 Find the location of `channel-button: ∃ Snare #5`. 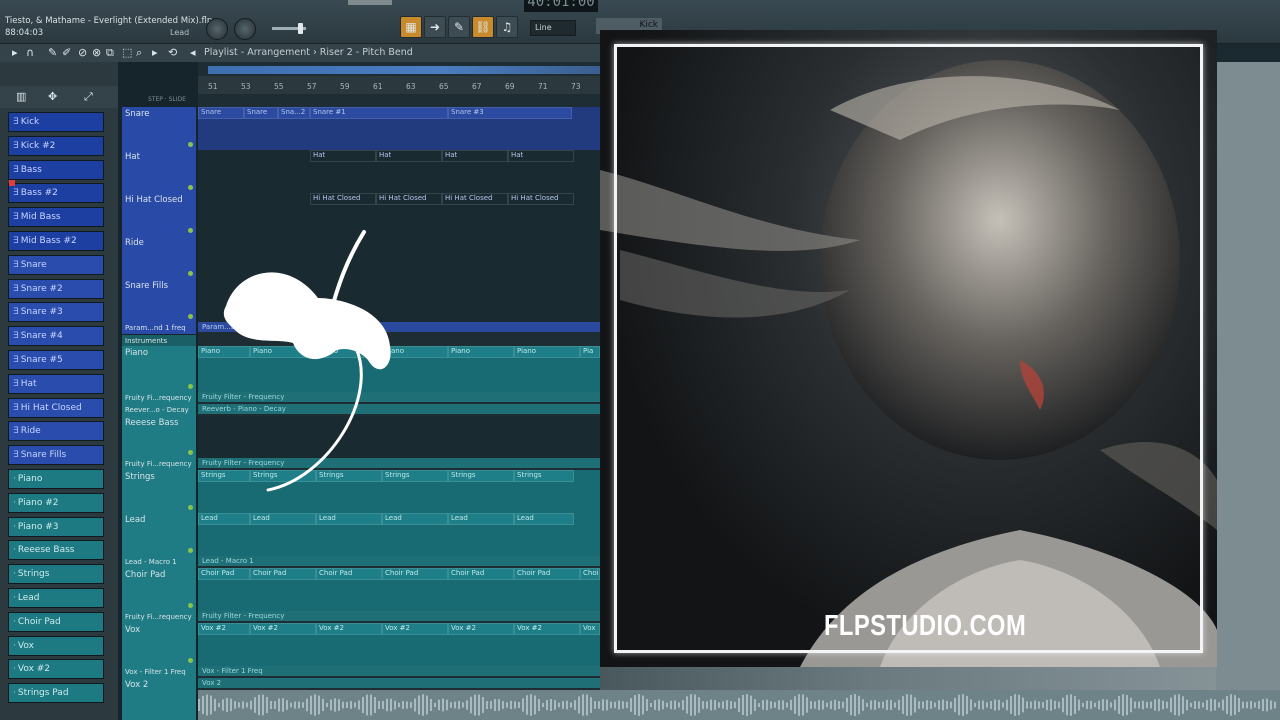

channel-button: ∃ Snare #5 is located at coordinates (56, 360).